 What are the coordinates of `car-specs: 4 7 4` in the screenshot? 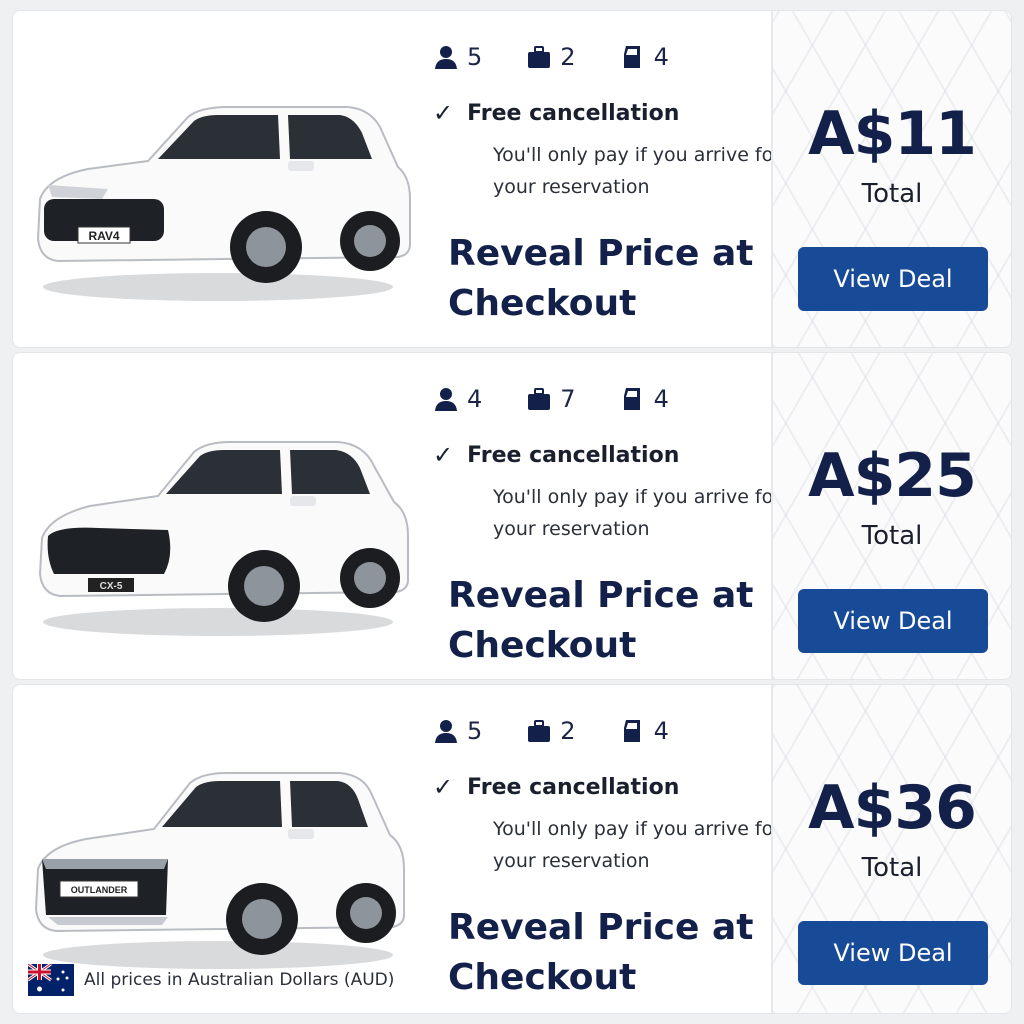 It's located at (573, 399).